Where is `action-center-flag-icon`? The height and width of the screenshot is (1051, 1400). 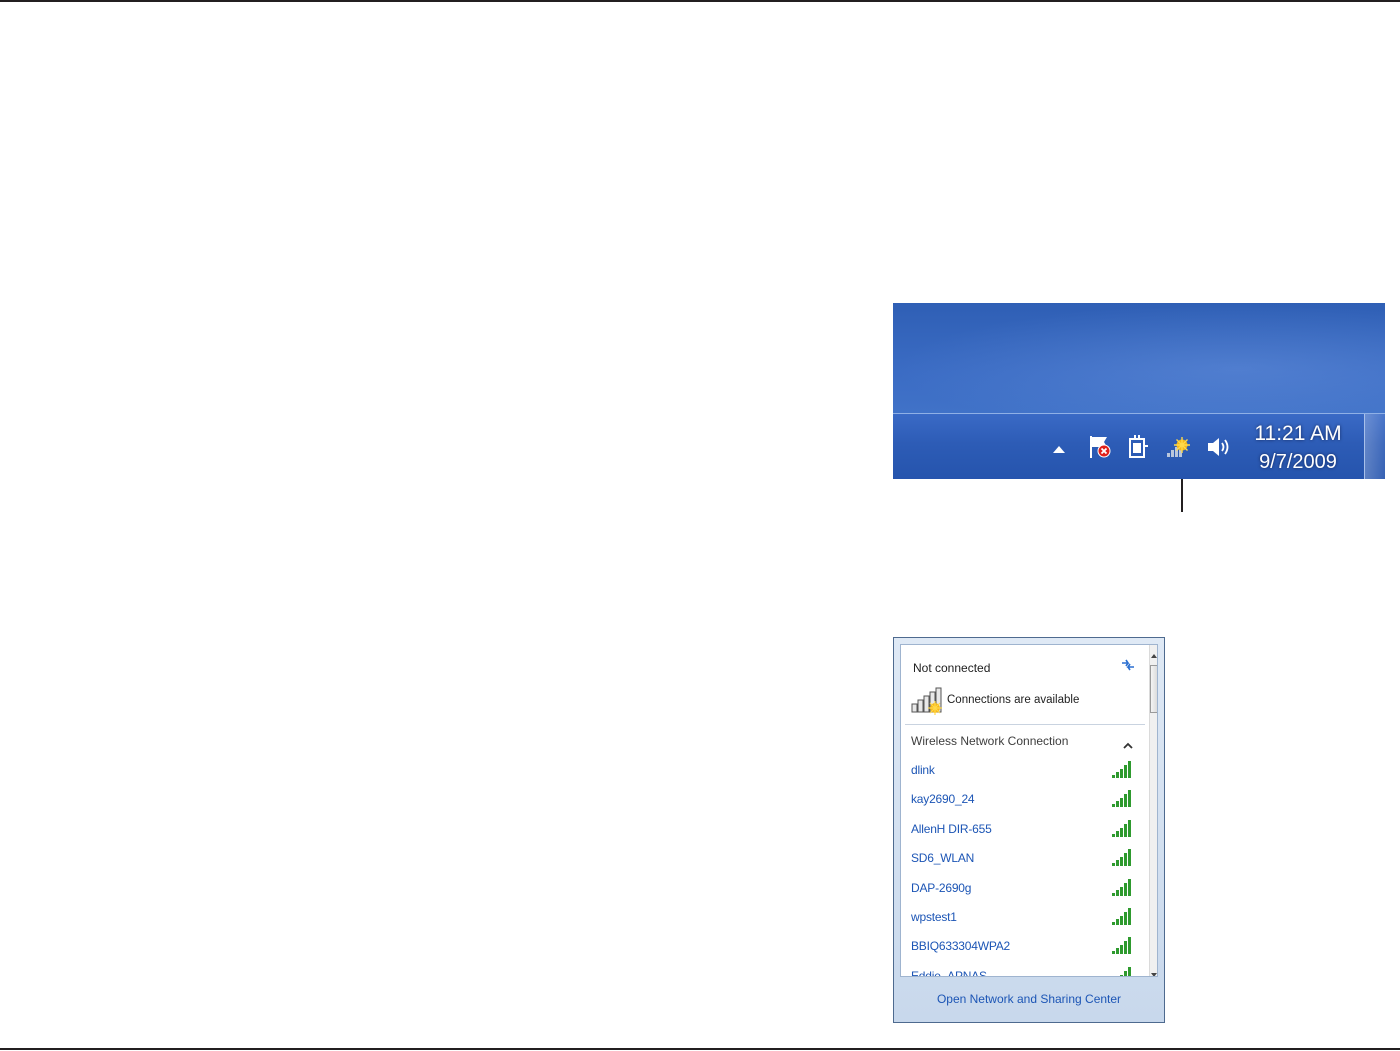 action-center-flag-icon is located at coordinates (1100, 447).